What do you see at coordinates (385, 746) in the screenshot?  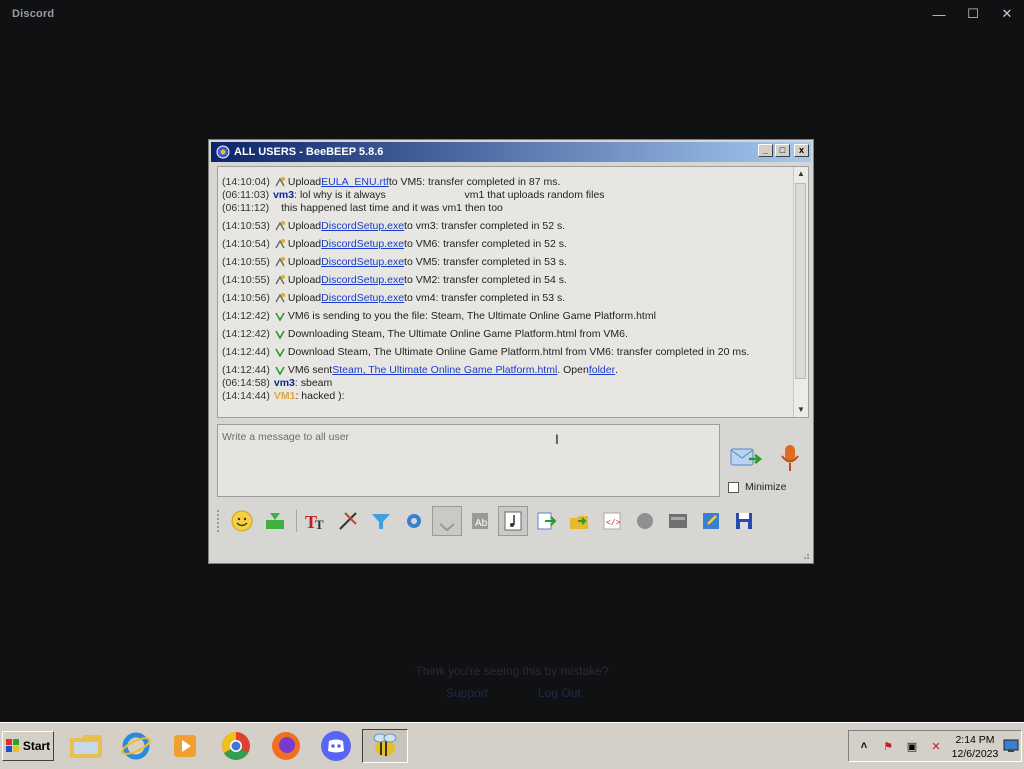 I see `taskbar-beebeep` at bounding box center [385, 746].